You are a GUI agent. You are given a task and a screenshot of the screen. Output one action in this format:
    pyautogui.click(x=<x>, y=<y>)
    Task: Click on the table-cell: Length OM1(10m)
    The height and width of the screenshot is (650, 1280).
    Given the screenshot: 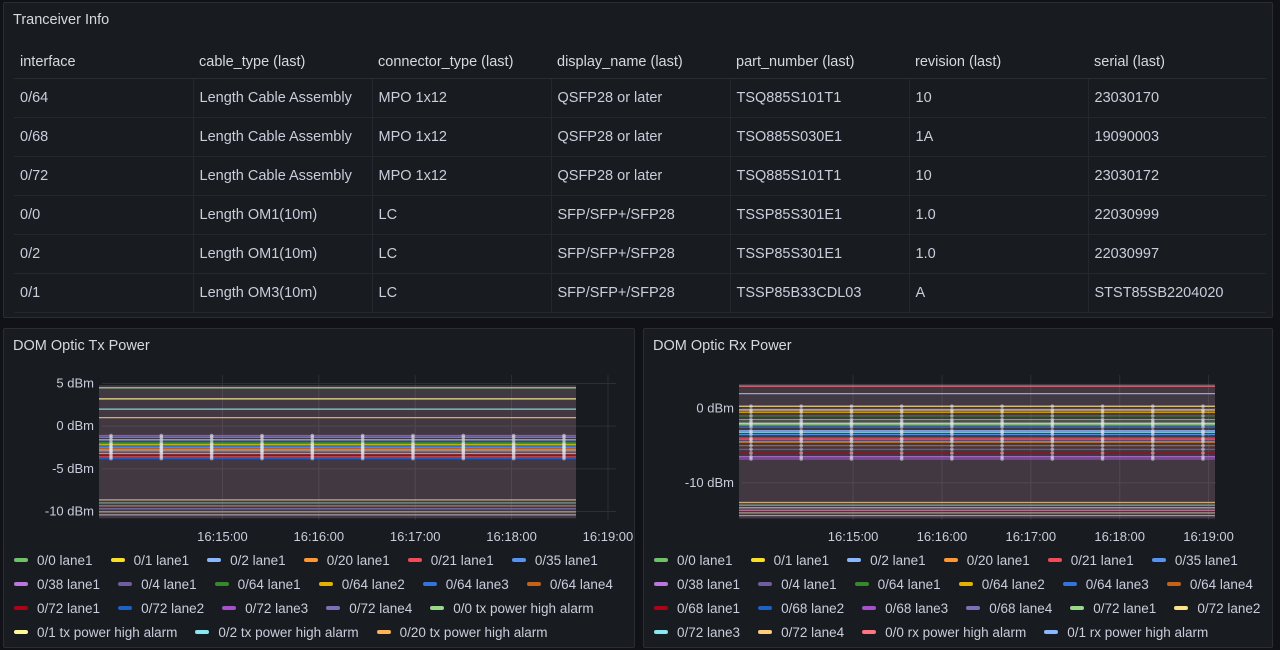 What is the action you would take?
    pyautogui.click(x=283, y=254)
    